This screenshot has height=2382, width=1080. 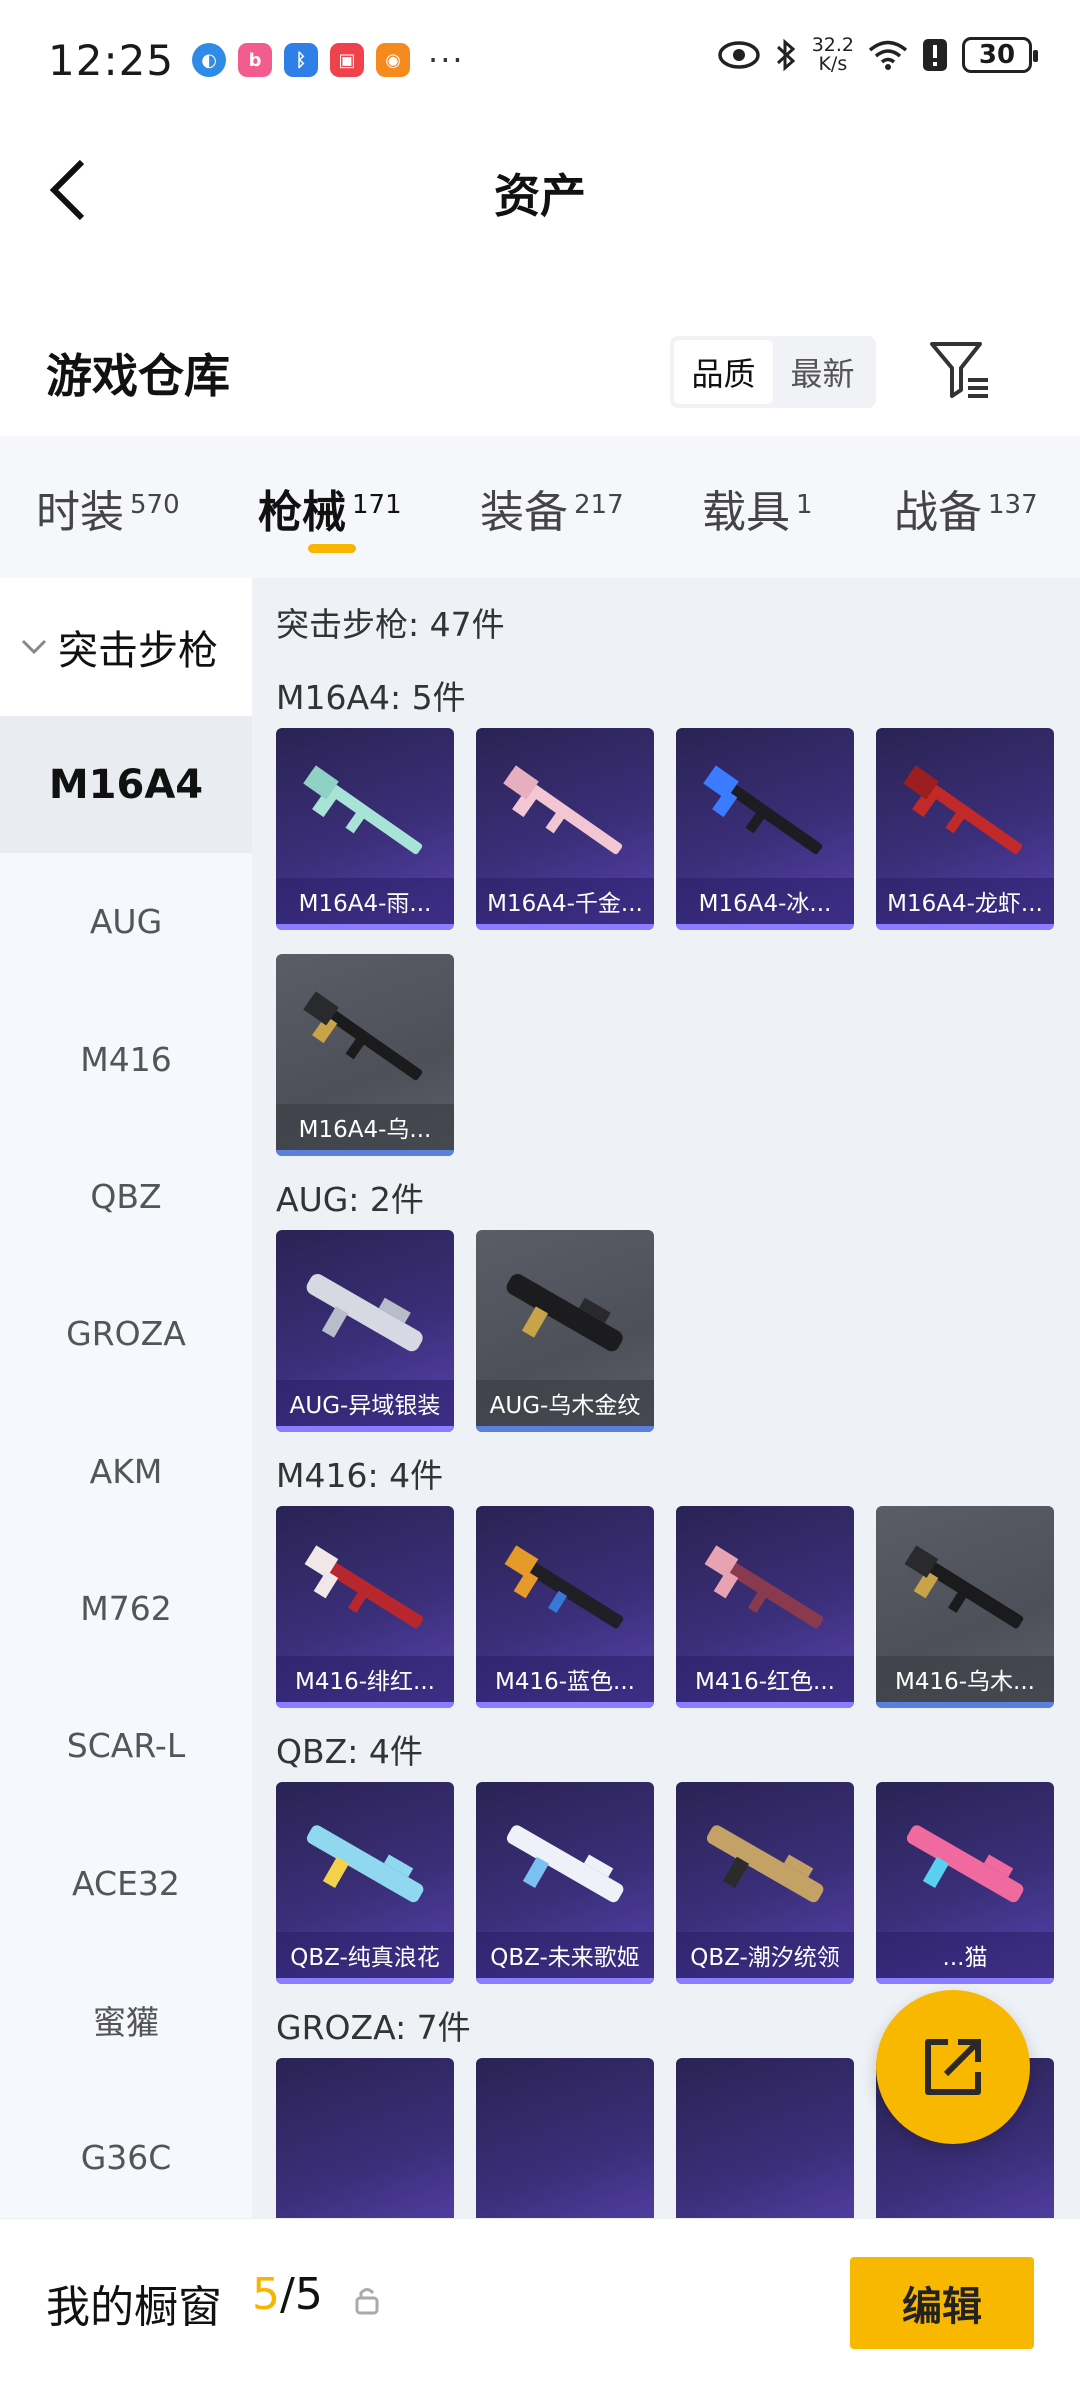 What do you see at coordinates (671, 1883) in the screenshot?
I see `grid-qbz: QBZ-纯真浪花 QBZ-未来歌姬 QBZ-潮汐统领 ...猫` at bounding box center [671, 1883].